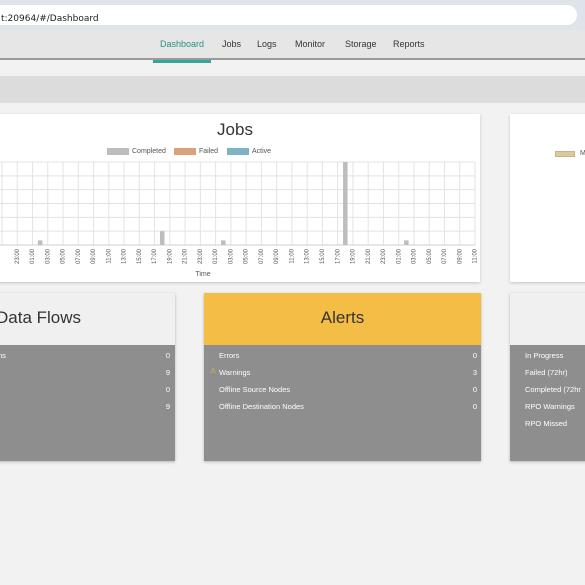 The image size is (585, 585). What do you see at coordinates (565, 154) in the screenshot?
I see `right-legend-swatch` at bounding box center [565, 154].